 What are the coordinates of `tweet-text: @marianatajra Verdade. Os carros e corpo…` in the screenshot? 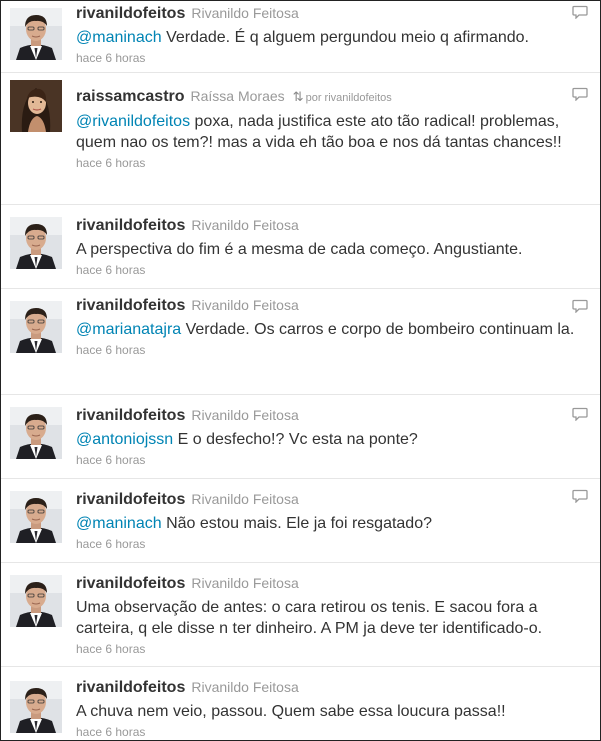 It's located at (328, 329).